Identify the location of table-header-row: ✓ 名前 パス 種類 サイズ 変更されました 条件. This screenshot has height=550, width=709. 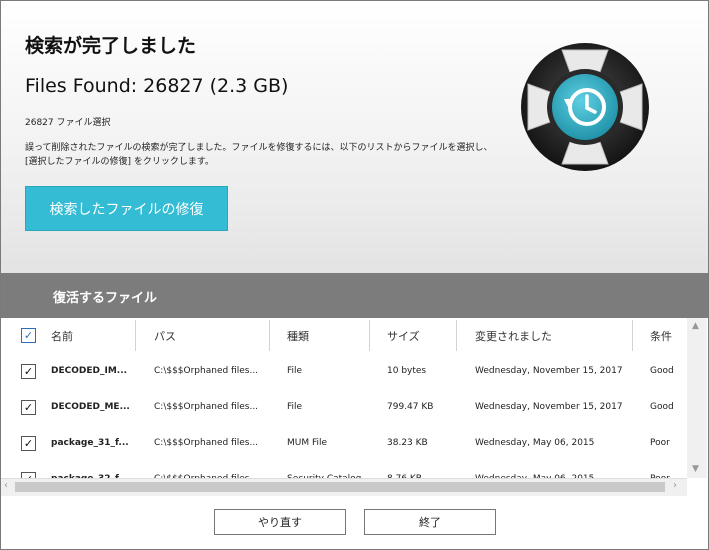
(344, 336).